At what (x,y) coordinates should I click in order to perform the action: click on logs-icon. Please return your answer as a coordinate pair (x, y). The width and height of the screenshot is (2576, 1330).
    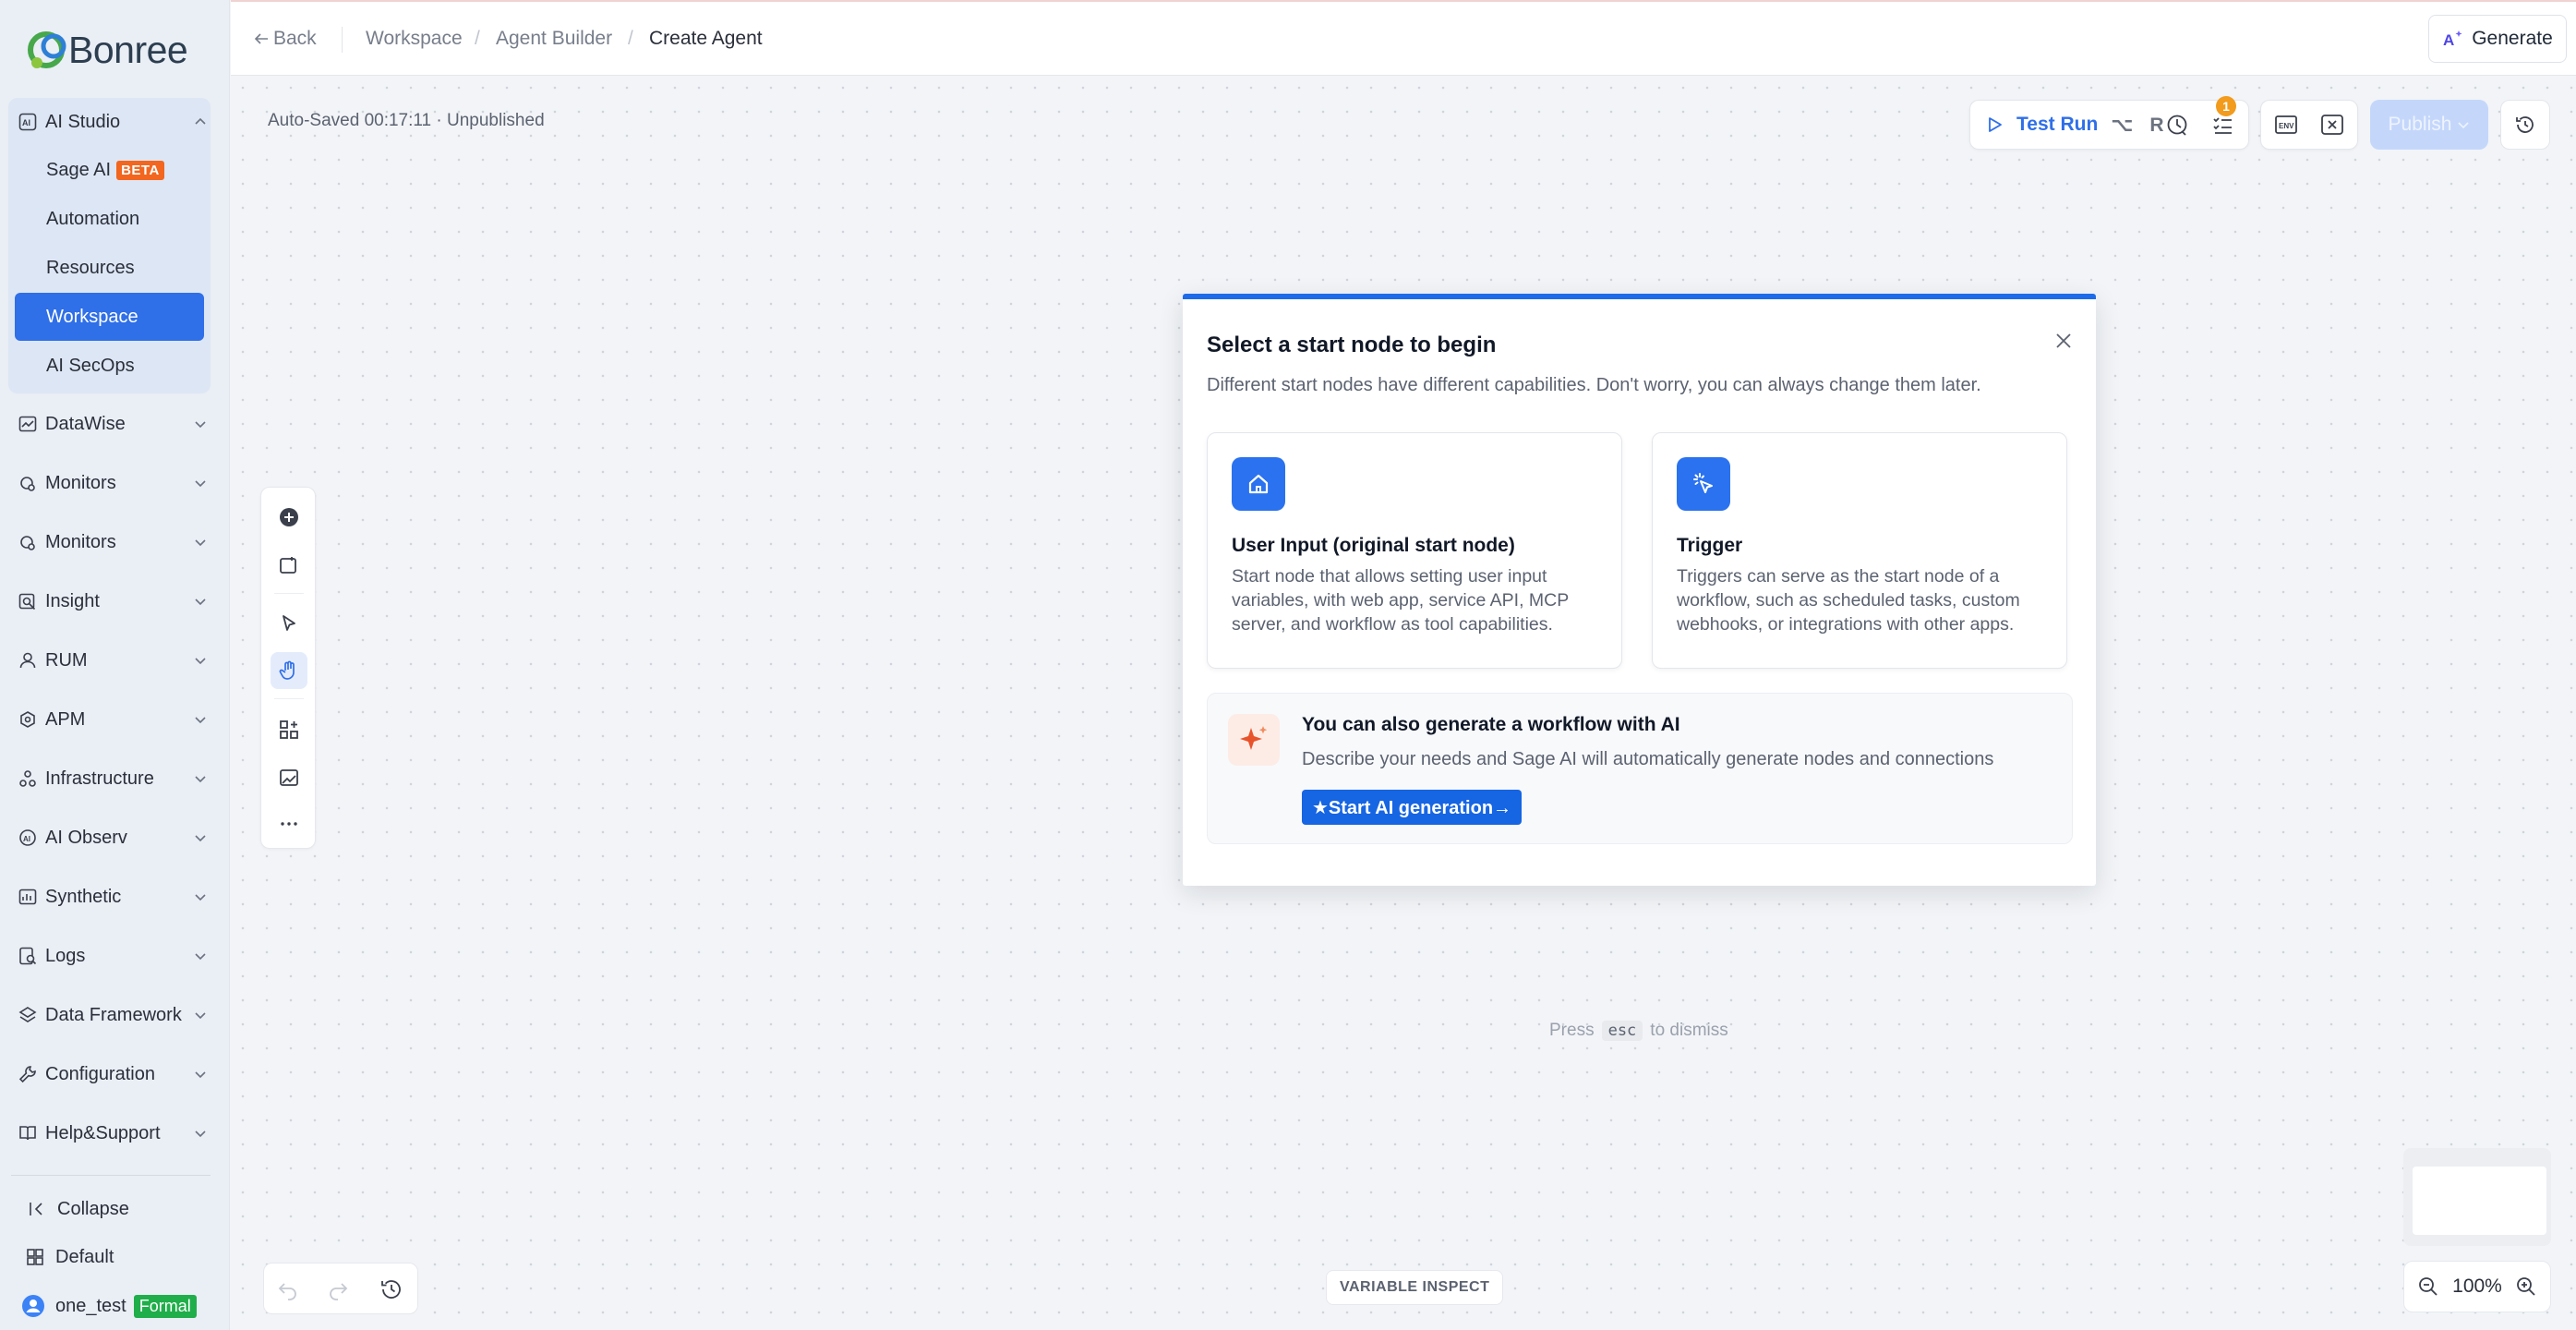
    Looking at the image, I should click on (28, 956).